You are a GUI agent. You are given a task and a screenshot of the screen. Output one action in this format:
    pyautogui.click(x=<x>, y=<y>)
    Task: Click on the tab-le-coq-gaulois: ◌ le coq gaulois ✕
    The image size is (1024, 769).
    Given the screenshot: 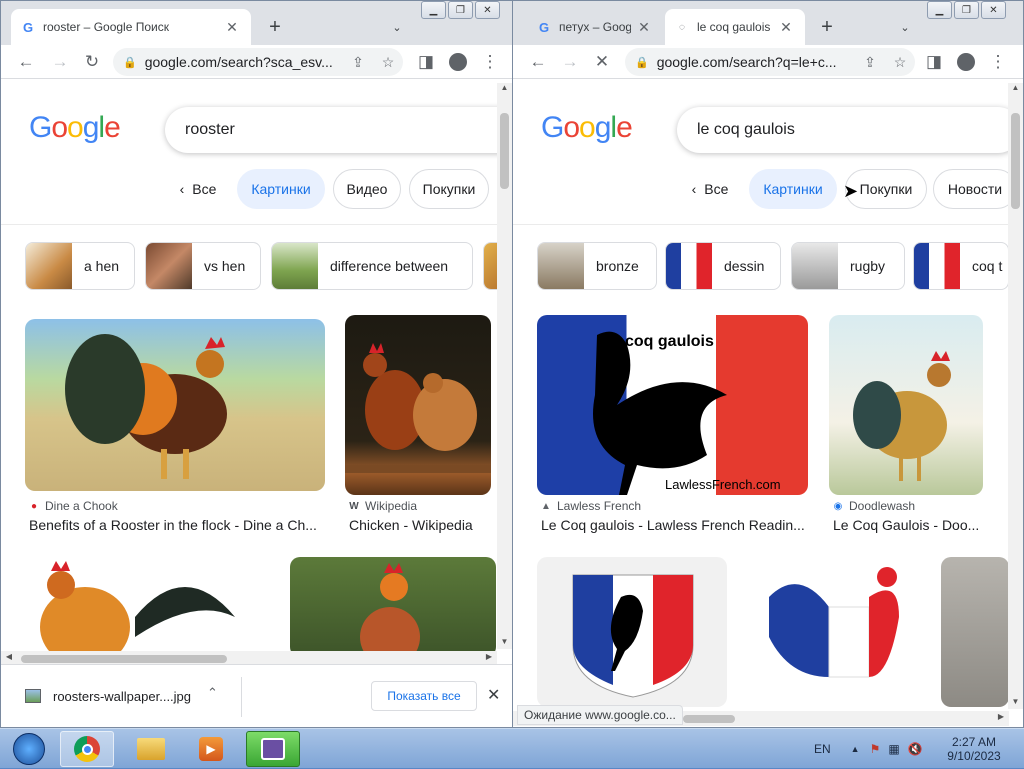 What is the action you would take?
    pyautogui.click(x=735, y=27)
    